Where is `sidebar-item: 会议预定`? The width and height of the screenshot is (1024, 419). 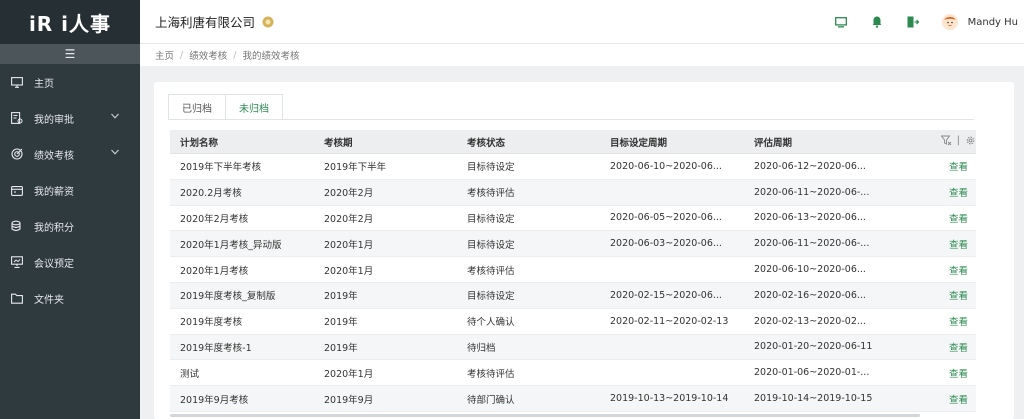
sidebar-item: 会议预定 is located at coordinates (70, 262).